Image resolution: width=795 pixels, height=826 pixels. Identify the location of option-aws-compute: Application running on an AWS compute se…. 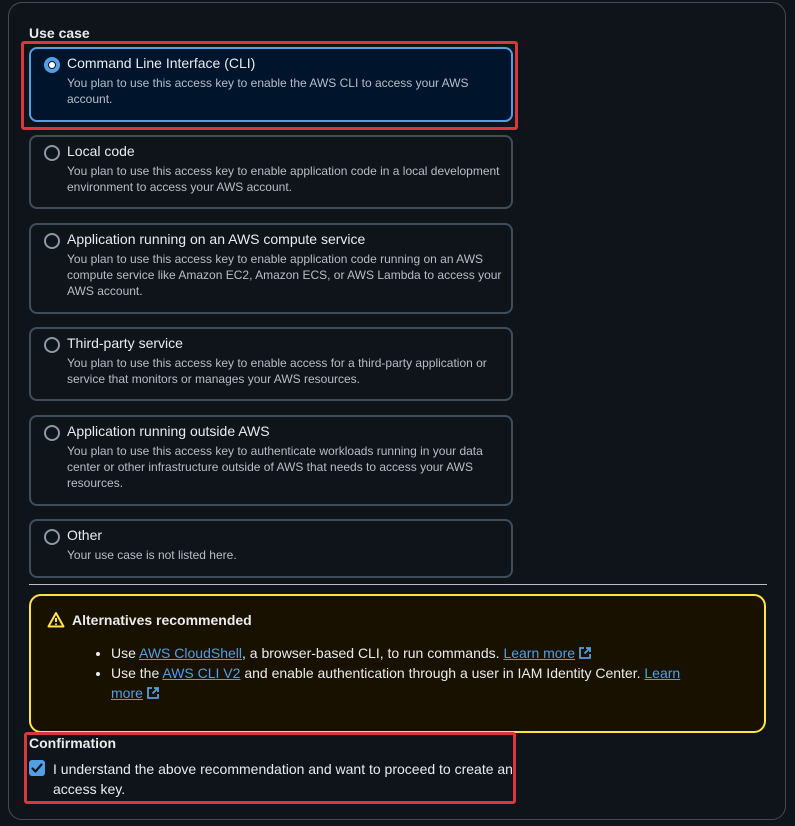
(271, 268).